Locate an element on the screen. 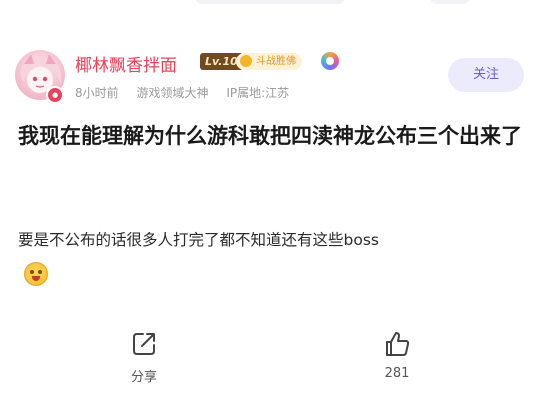 This screenshot has height=405, width=542. medal-label: 斗战胜佛 is located at coordinates (276, 61).